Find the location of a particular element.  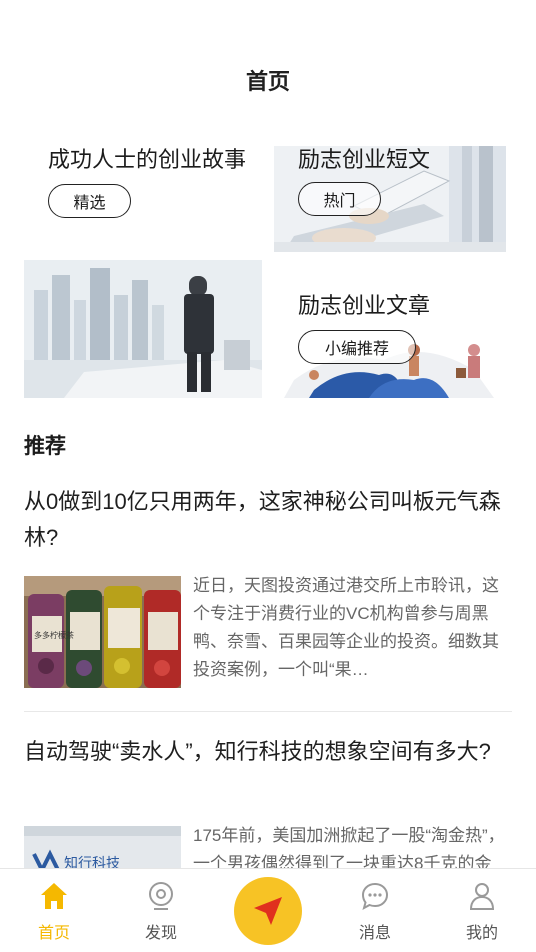

tab-discover: 发现 is located at coordinates (161, 910).